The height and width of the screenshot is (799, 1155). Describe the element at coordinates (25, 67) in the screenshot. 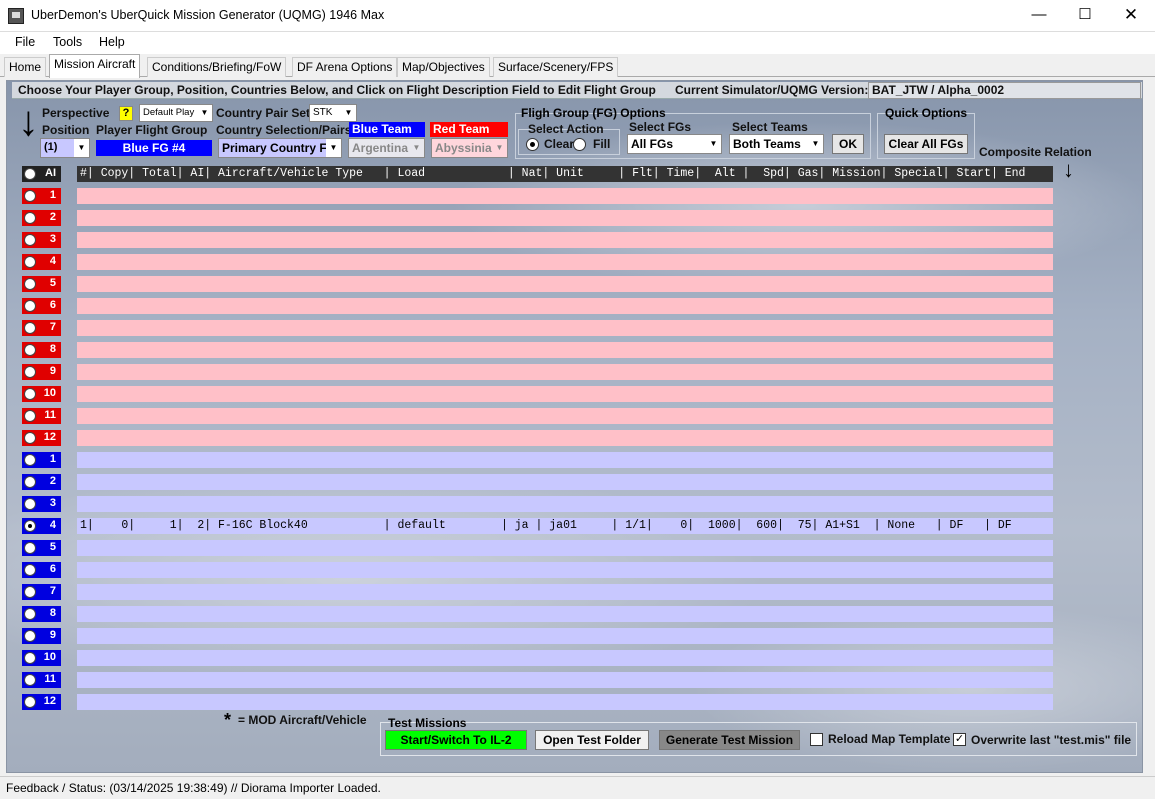

I see `tab-home: Home` at that location.